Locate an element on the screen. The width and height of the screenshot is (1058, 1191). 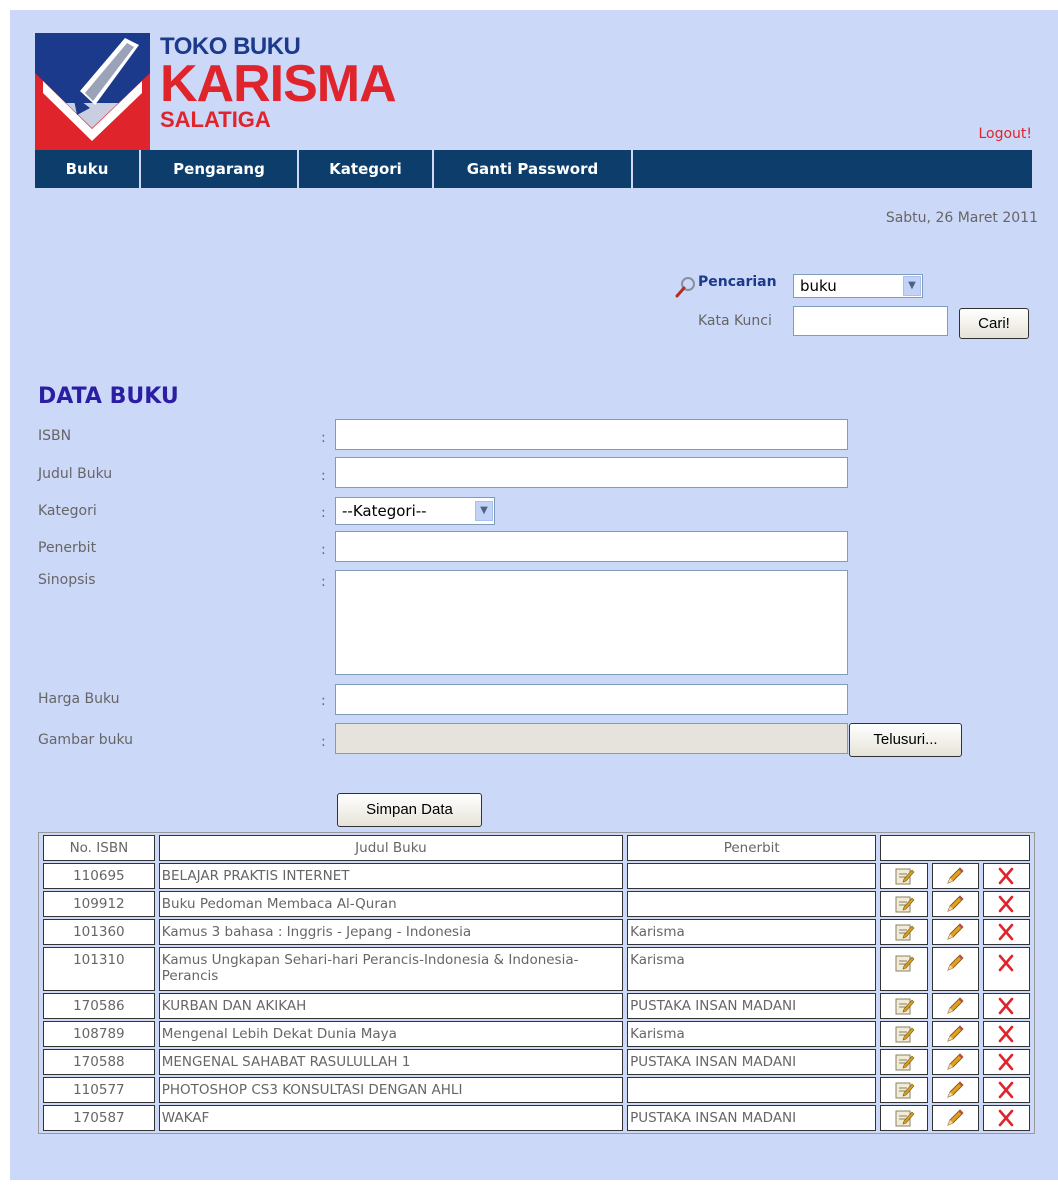
kategori-select: --Kategori-- ▼ is located at coordinates (415, 511).